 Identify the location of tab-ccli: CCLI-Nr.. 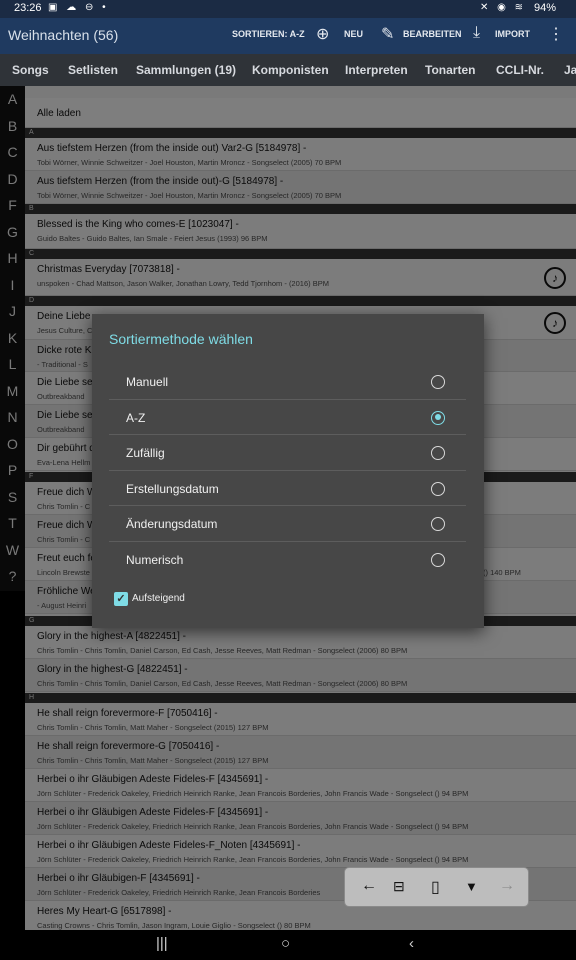
(520, 70).